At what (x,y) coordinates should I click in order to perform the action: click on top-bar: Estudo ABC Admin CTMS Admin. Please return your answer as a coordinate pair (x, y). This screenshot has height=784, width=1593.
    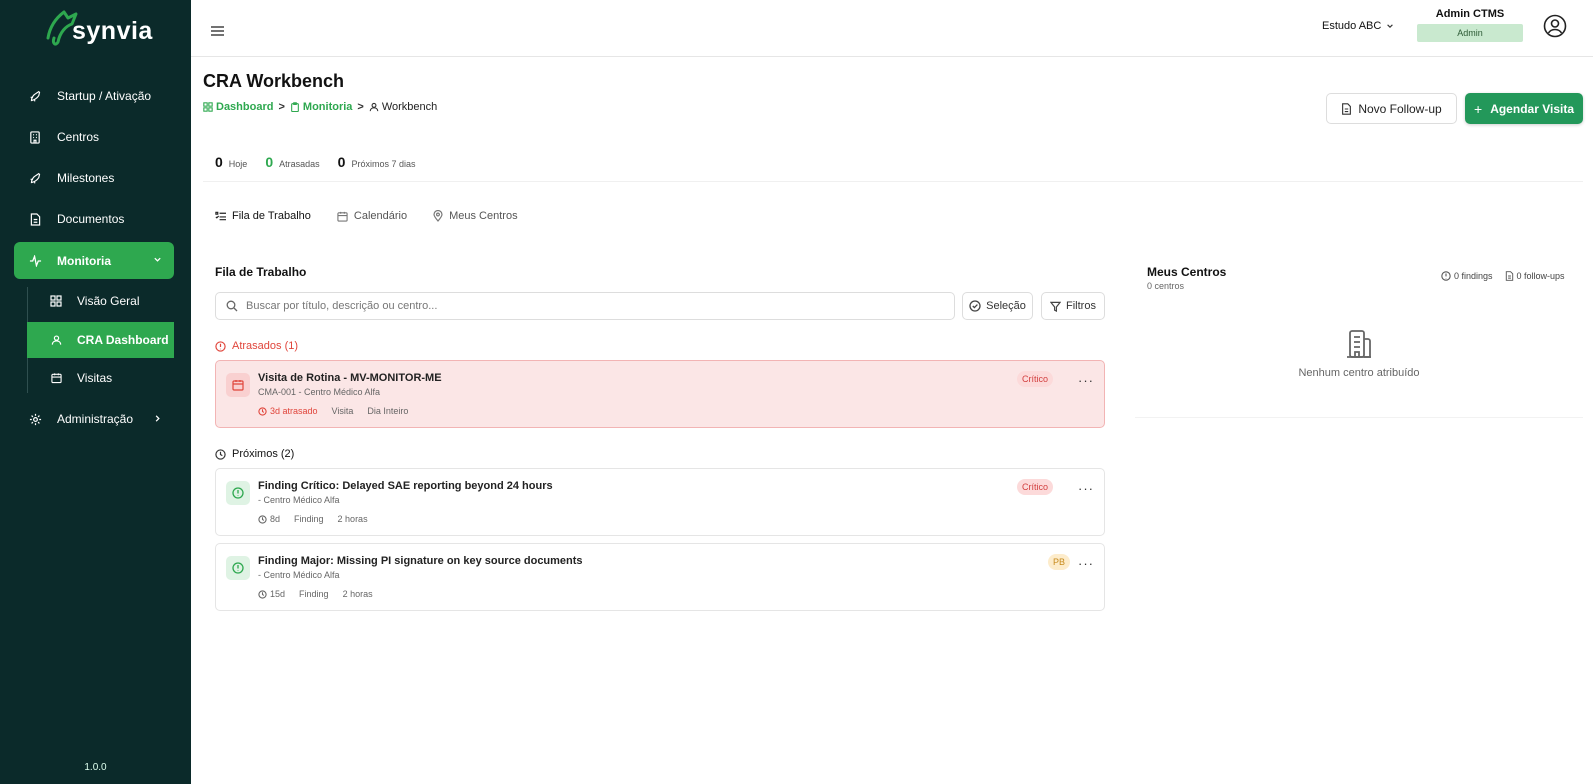
    Looking at the image, I should click on (892, 28).